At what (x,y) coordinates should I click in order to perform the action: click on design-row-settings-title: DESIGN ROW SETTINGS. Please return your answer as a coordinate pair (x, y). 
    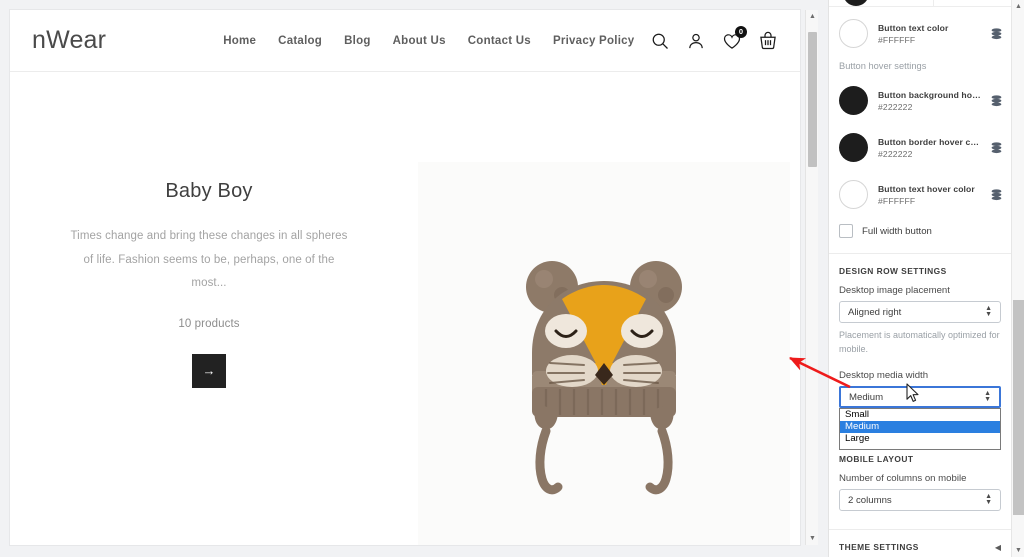
    Looking at the image, I should click on (893, 271).